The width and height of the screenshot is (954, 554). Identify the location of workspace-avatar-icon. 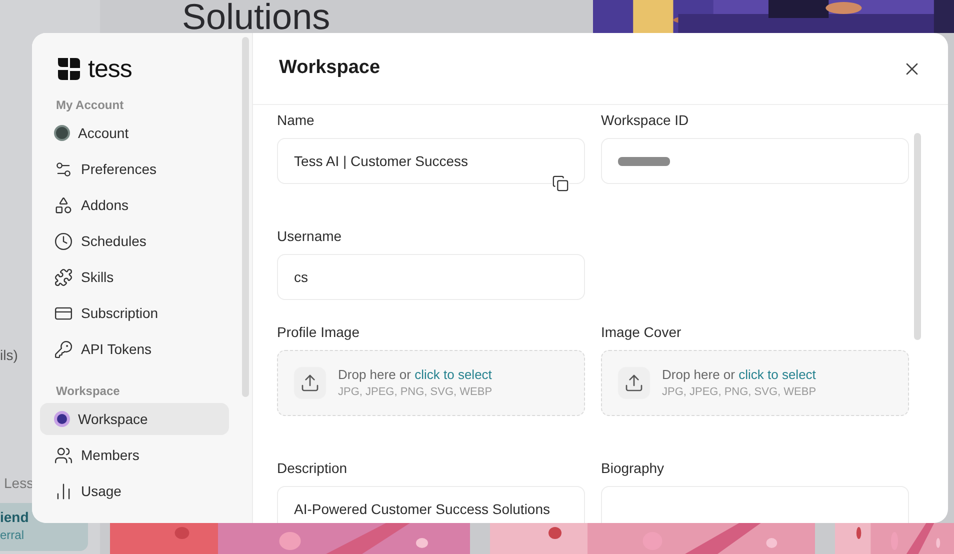
(62, 419).